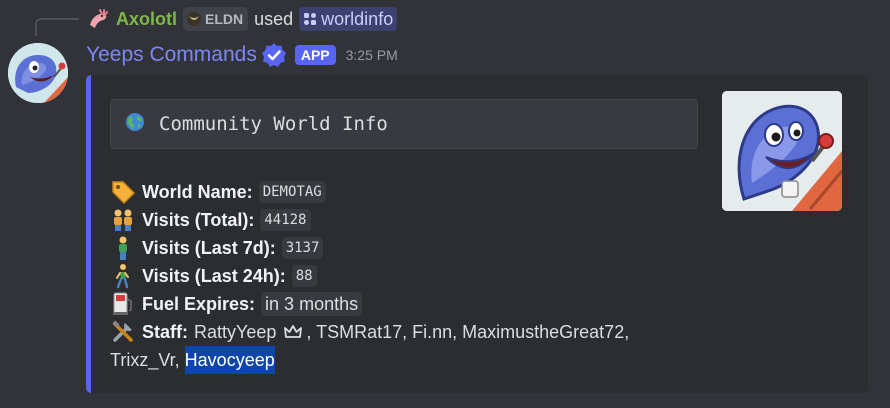 This screenshot has width=890, height=408. I want to click on staff-names: Trixz_Vr,, so click(145, 360).